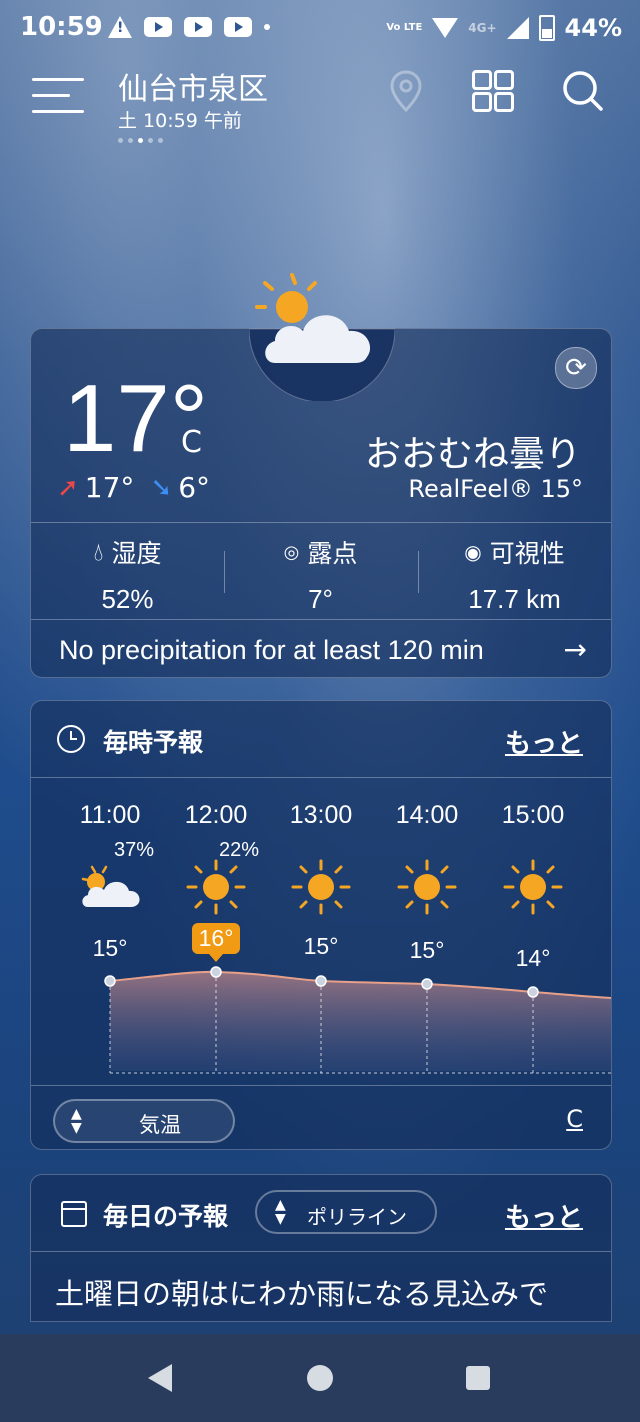 Image resolution: width=640 pixels, height=1422 pixels. I want to click on page-dot-active, so click(140, 140).